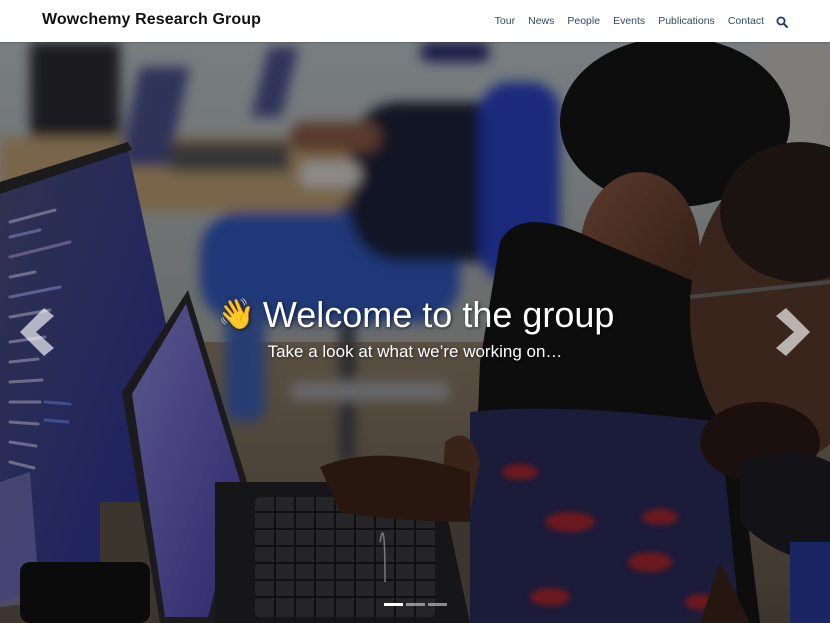 The image size is (830, 623). I want to click on nav-link-contact: Contact, so click(746, 21).